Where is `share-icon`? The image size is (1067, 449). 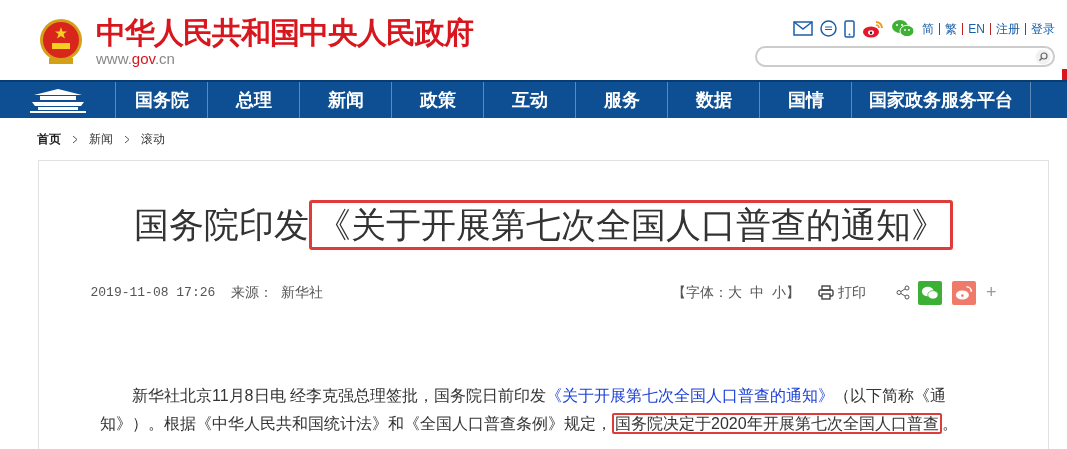
share-icon is located at coordinates (903, 292).